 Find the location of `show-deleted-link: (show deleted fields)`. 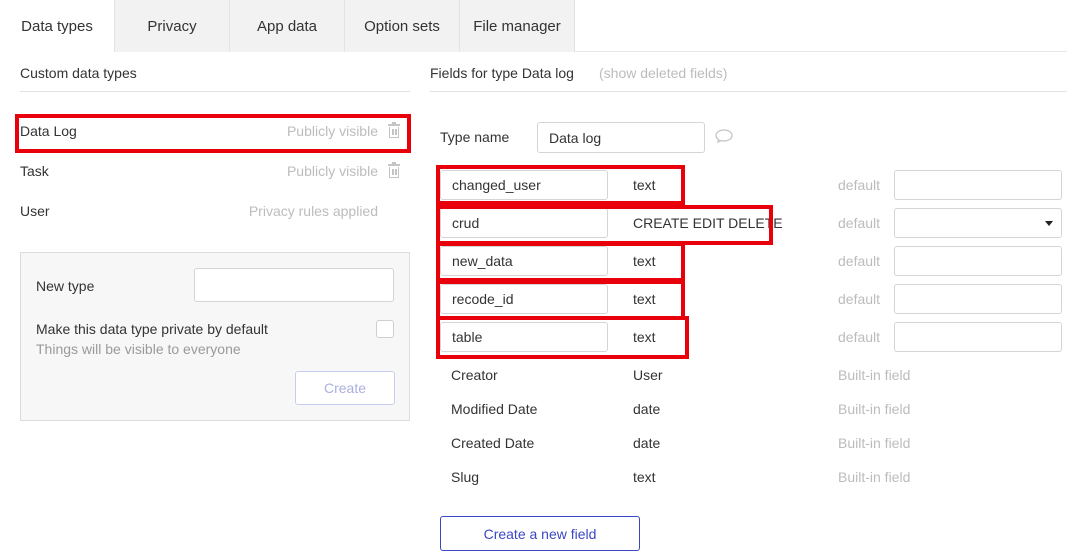

show-deleted-link: (show deleted fields) is located at coordinates (663, 73).